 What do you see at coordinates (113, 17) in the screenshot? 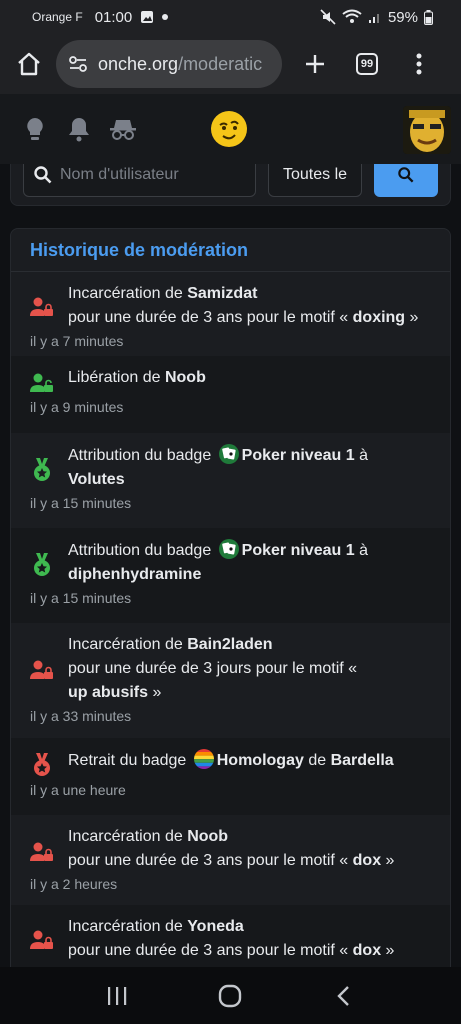
I see `clock: 01:00` at bounding box center [113, 17].